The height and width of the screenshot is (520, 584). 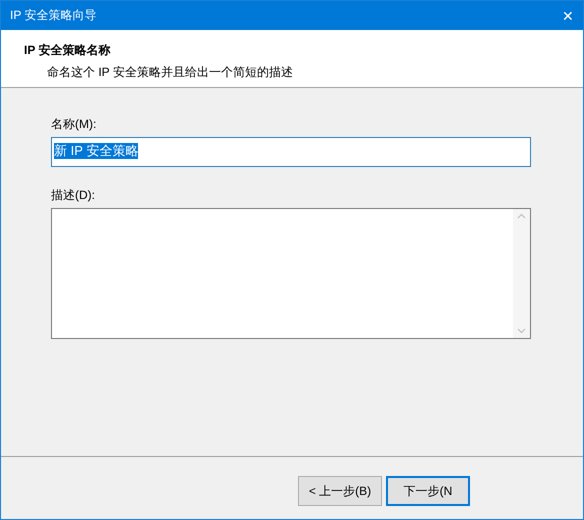 What do you see at coordinates (73, 195) in the screenshot?
I see `field-label: 描述(D):` at bounding box center [73, 195].